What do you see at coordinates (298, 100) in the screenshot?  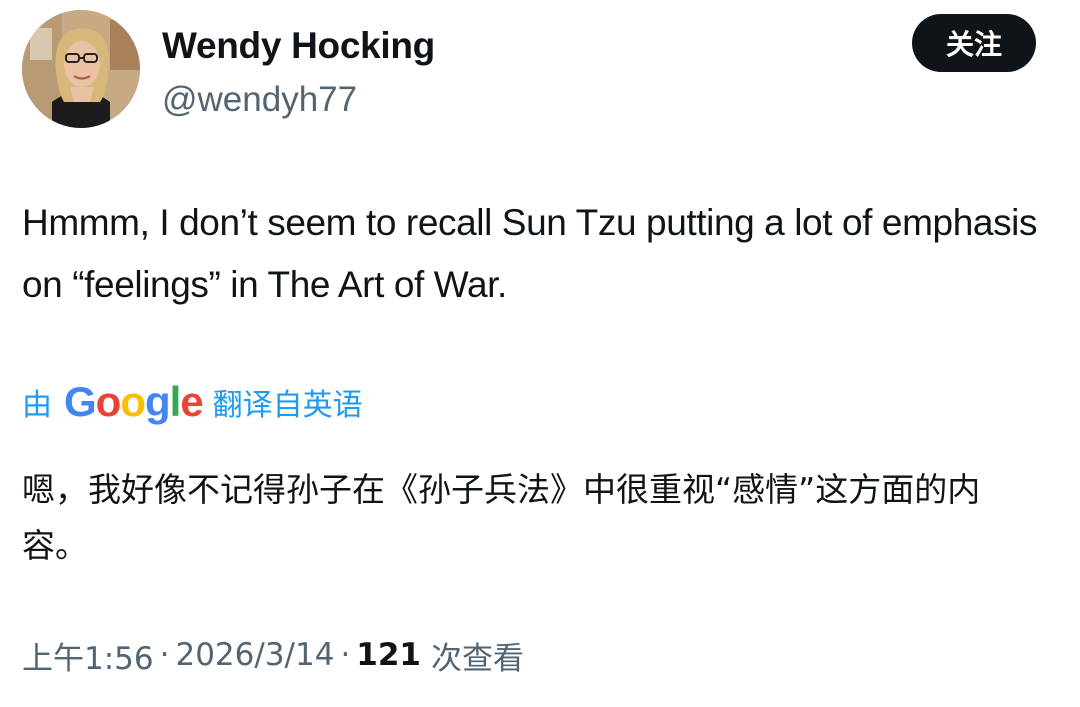 I see `author-handle: @wendyh77` at bounding box center [298, 100].